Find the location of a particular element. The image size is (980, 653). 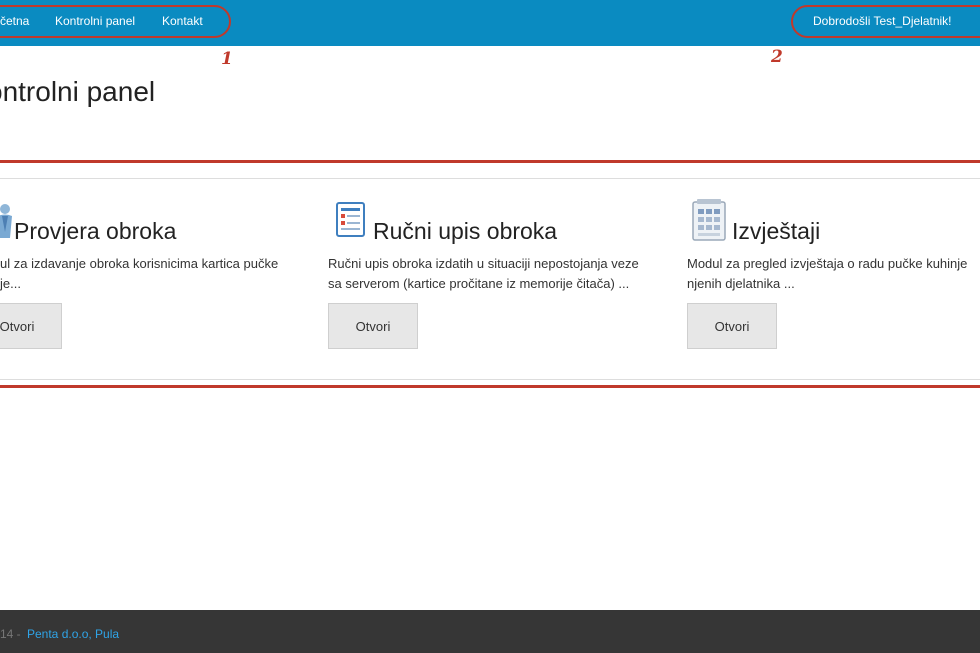

report-icon is located at coordinates (709, 220).